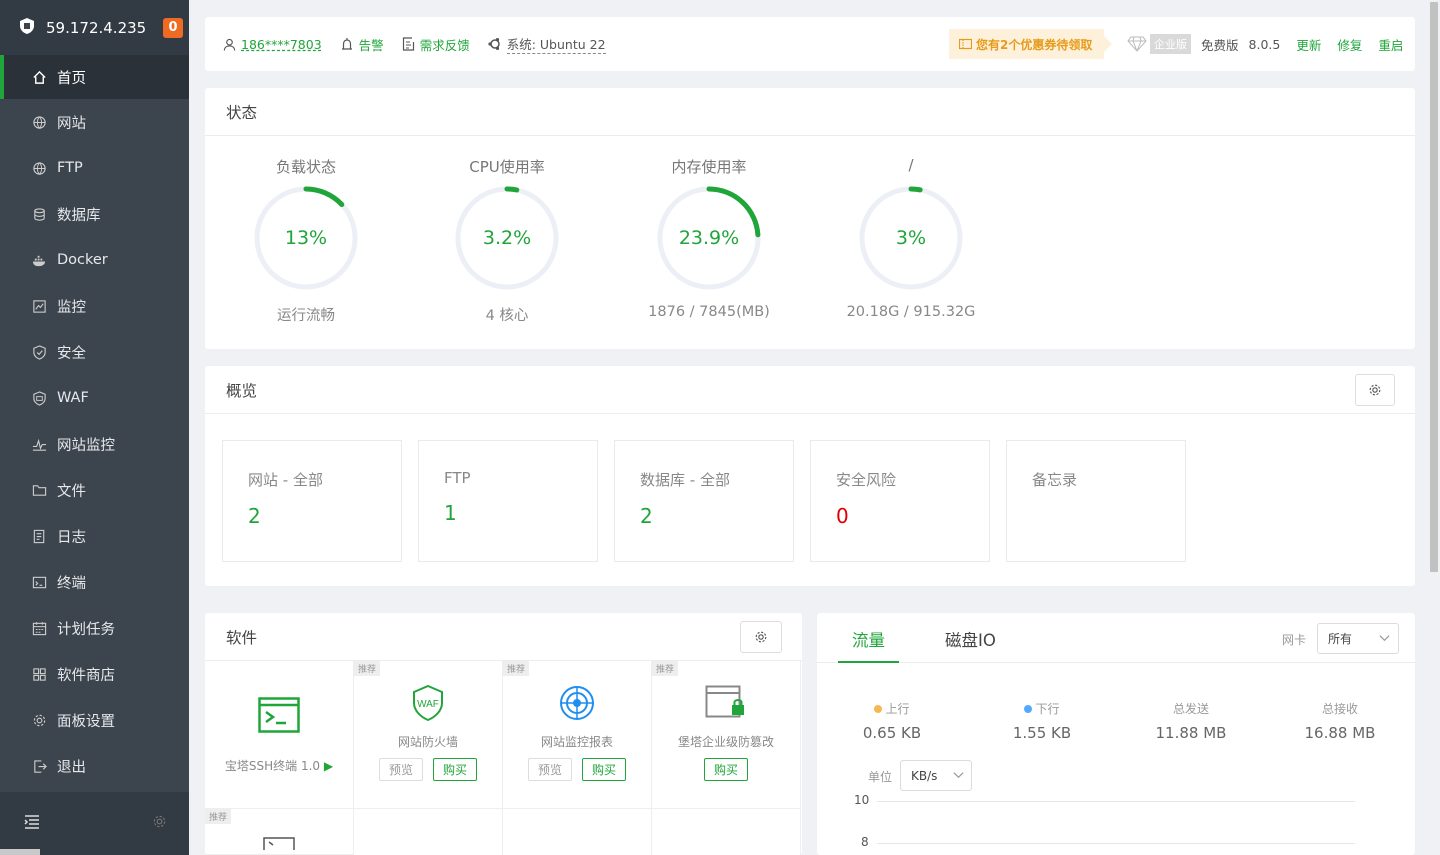  What do you see at coordinates (911, 238) in the screenshot?
I see `disk-gauge: / 3% 20.18G / 915.32G` at bounding box center [911, 238].